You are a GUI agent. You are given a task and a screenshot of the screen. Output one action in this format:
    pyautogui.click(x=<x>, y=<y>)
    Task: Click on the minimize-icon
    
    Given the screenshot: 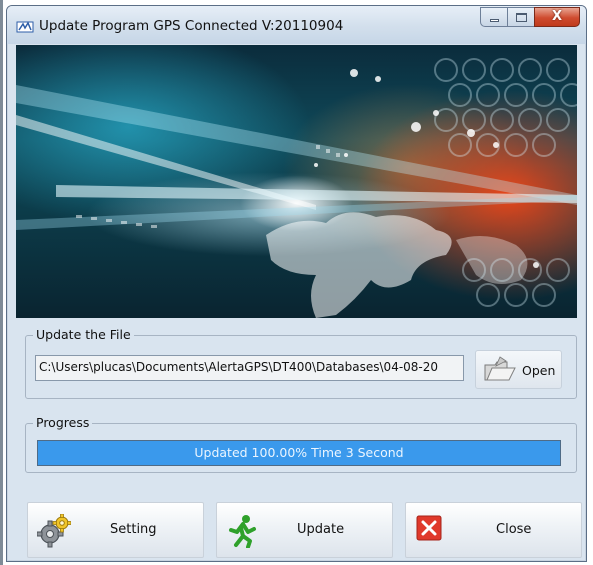 What is the action you would take?
    pyautogui.click(x=494, y=20)
    